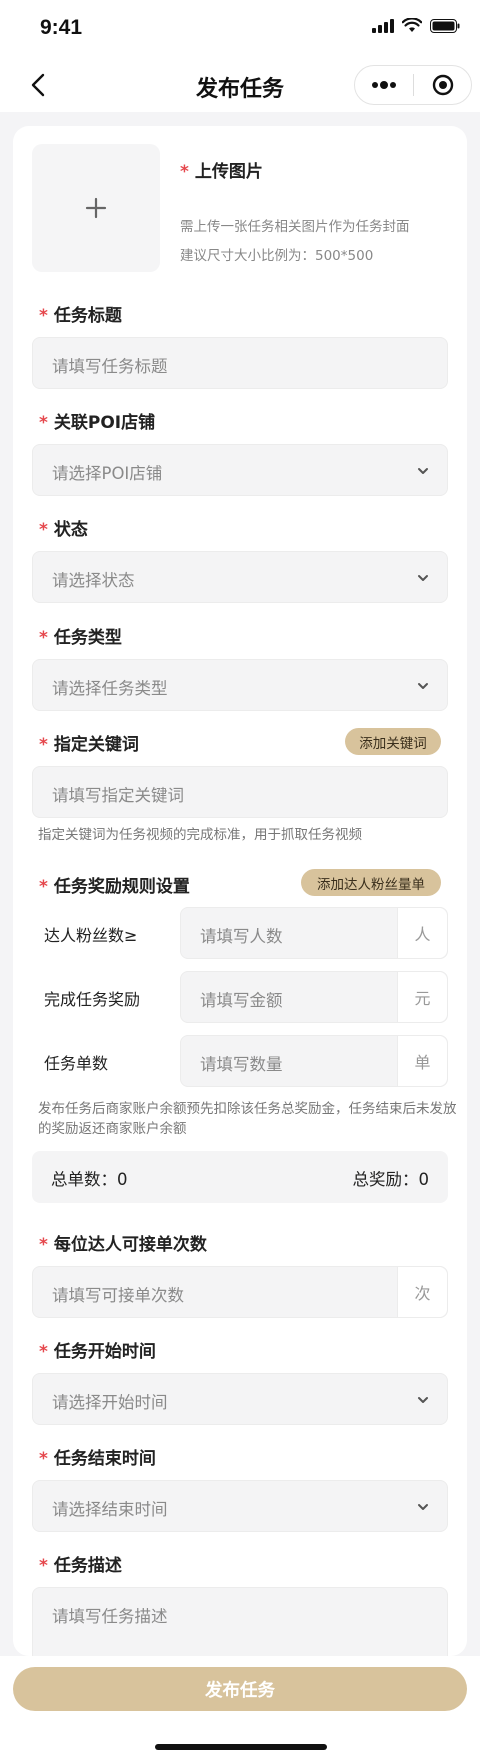 The height and width of the screenshot is (1763, 480). I want to click on placeholder: 请选择结束时间, so click(110, 1509).